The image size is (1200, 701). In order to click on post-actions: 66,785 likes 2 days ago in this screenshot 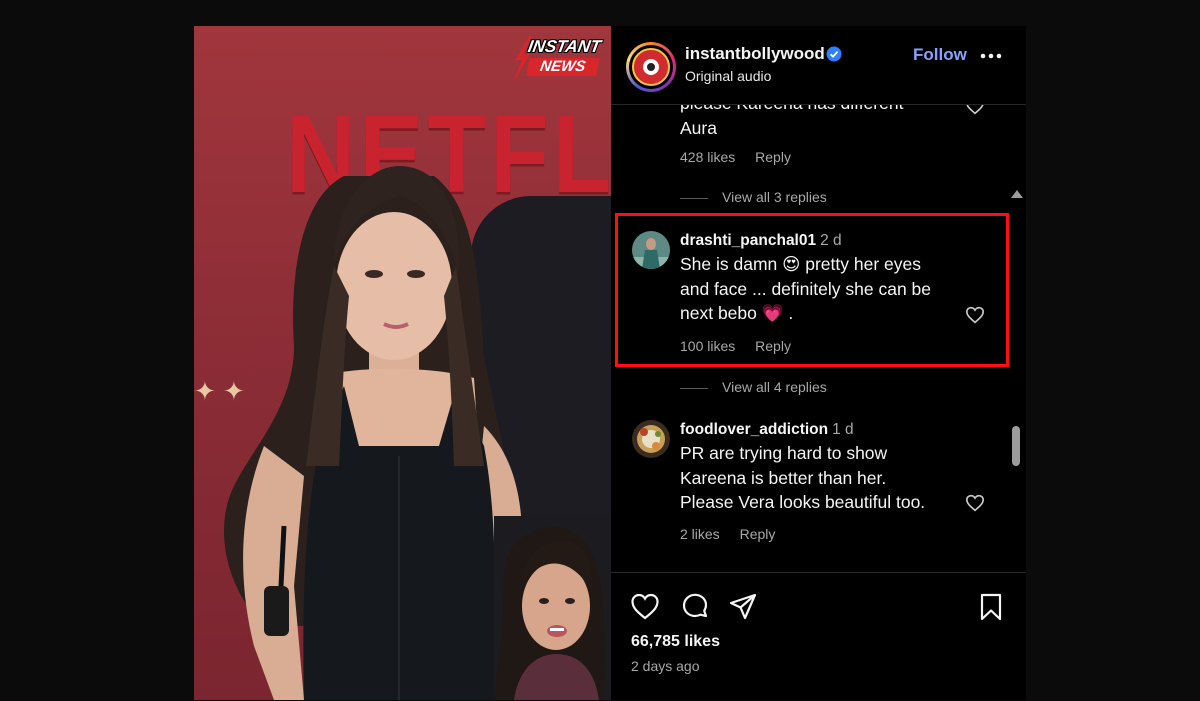, I will do `click(818, 636)`.